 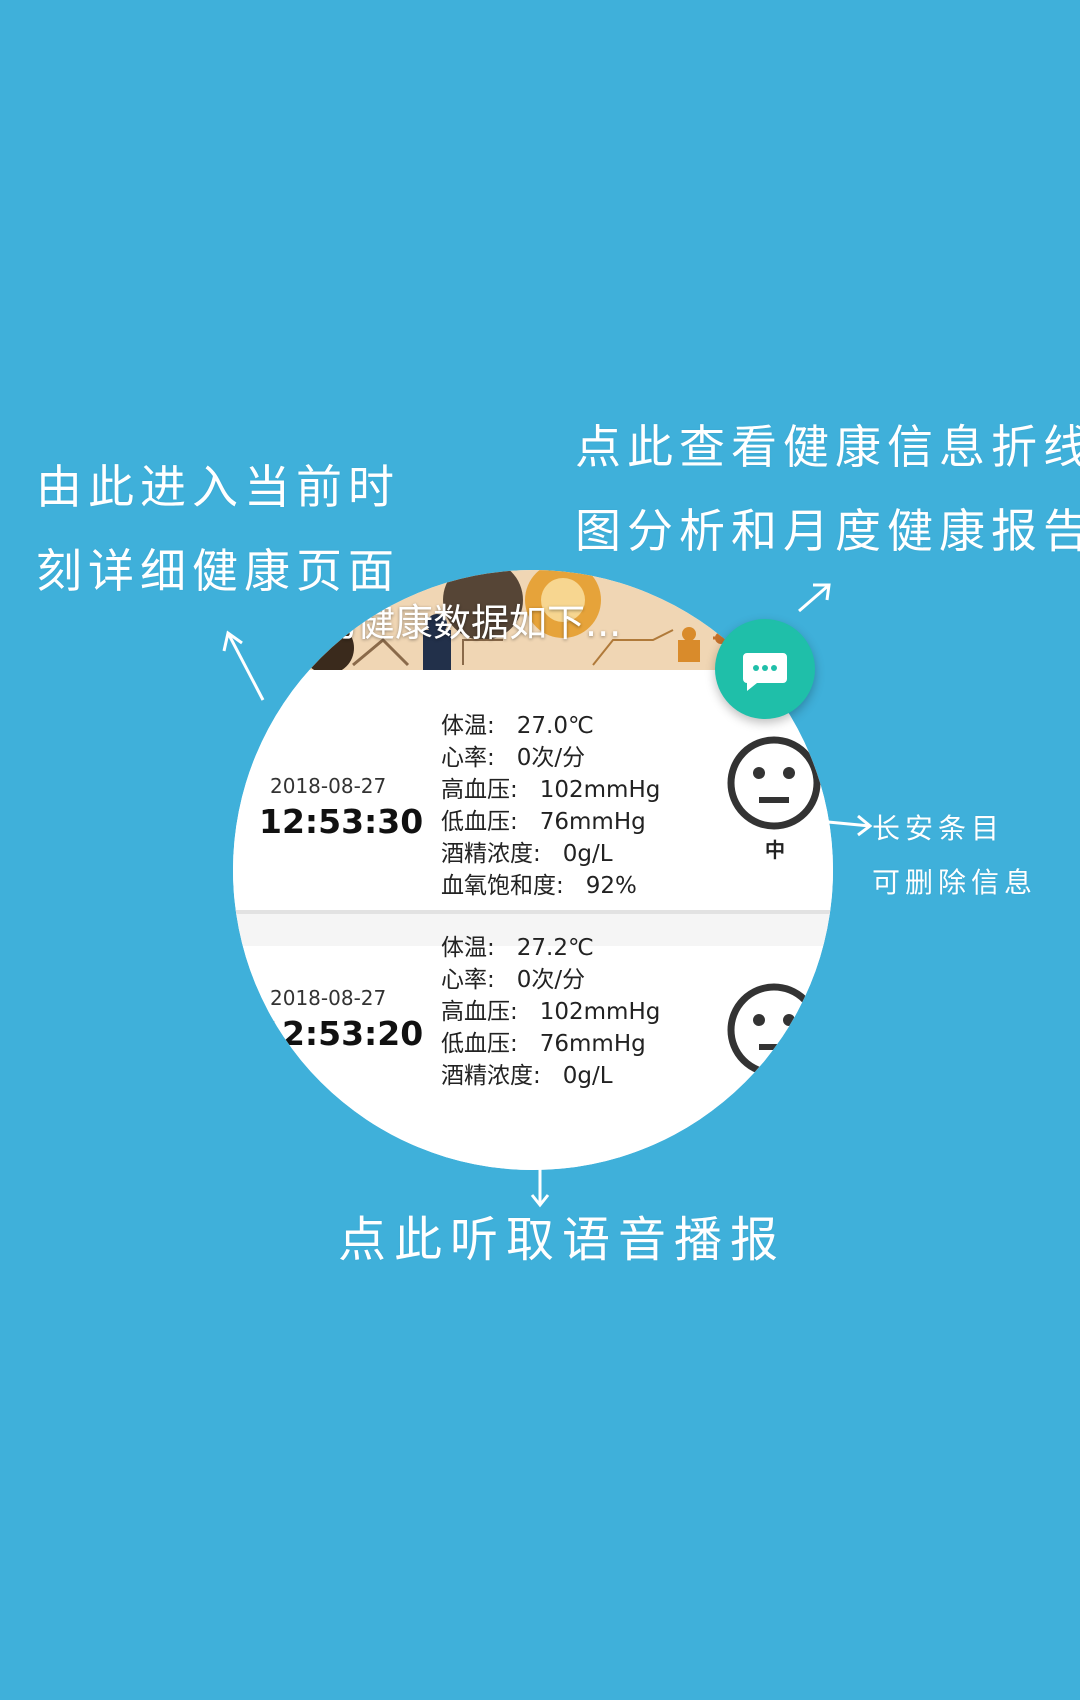 What do you see at coordinates (611, 886) in the screenshot?
I see `metric-value: 92%` at bounding box center [611, 886].